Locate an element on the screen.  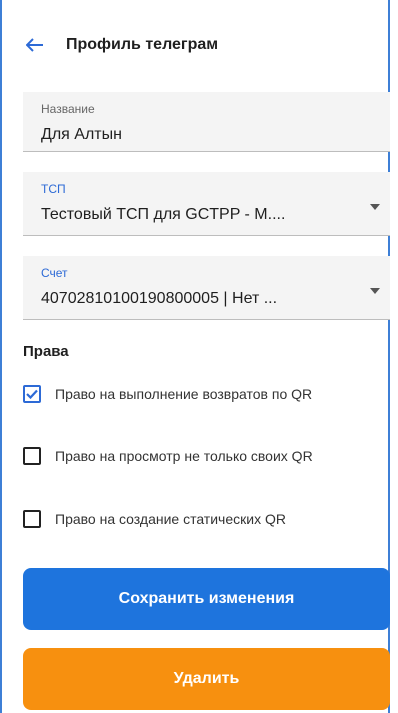
name-field-label: Название is located at coordinates (68, 109).